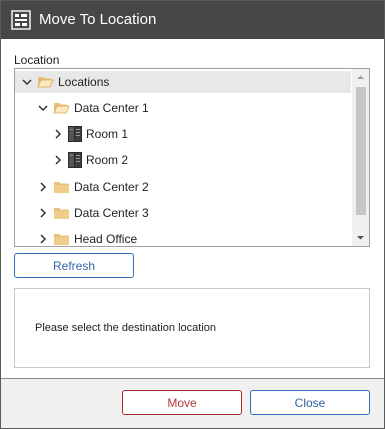 Image resolution: width=385 pixels, height=429 pixels. Describe the element at coordinates (111, 213) in the screenshot. I see `tree-item-label: Data Center 3` at that location.